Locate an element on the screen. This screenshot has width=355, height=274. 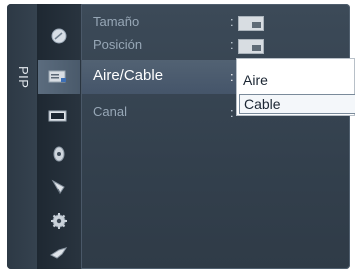
dropdown-option-aire: Aire is located at coordinates (255, 80).